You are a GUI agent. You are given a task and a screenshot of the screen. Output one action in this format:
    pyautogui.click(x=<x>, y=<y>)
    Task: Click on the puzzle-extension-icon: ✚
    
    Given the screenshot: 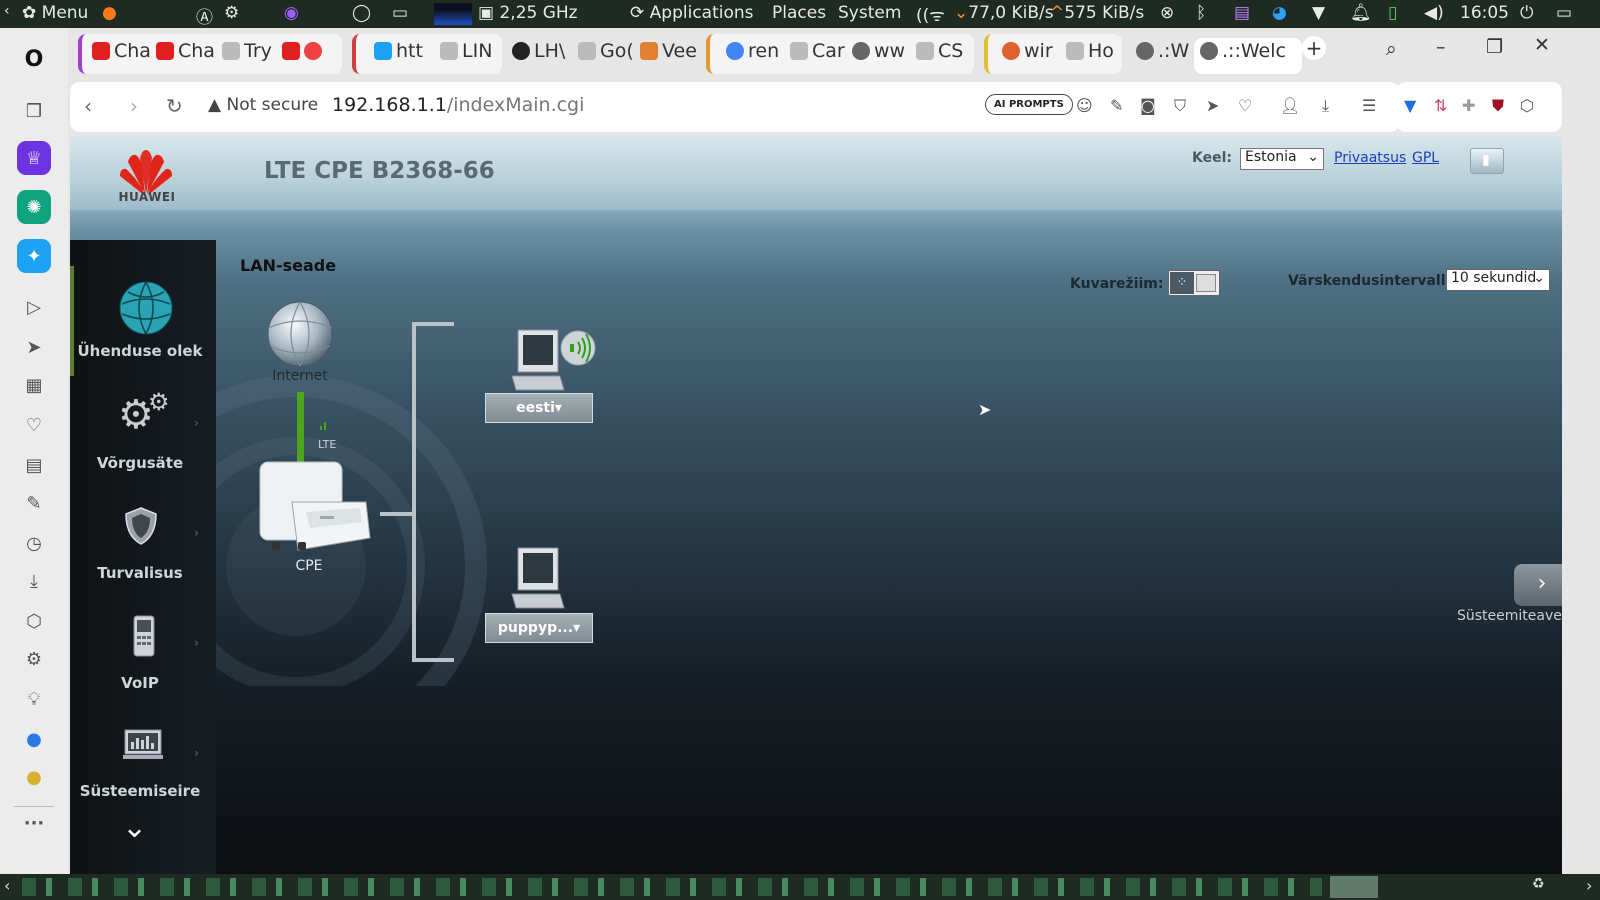 What is the action you would take?
    pyautogui.click(x=1468, y=105)
    